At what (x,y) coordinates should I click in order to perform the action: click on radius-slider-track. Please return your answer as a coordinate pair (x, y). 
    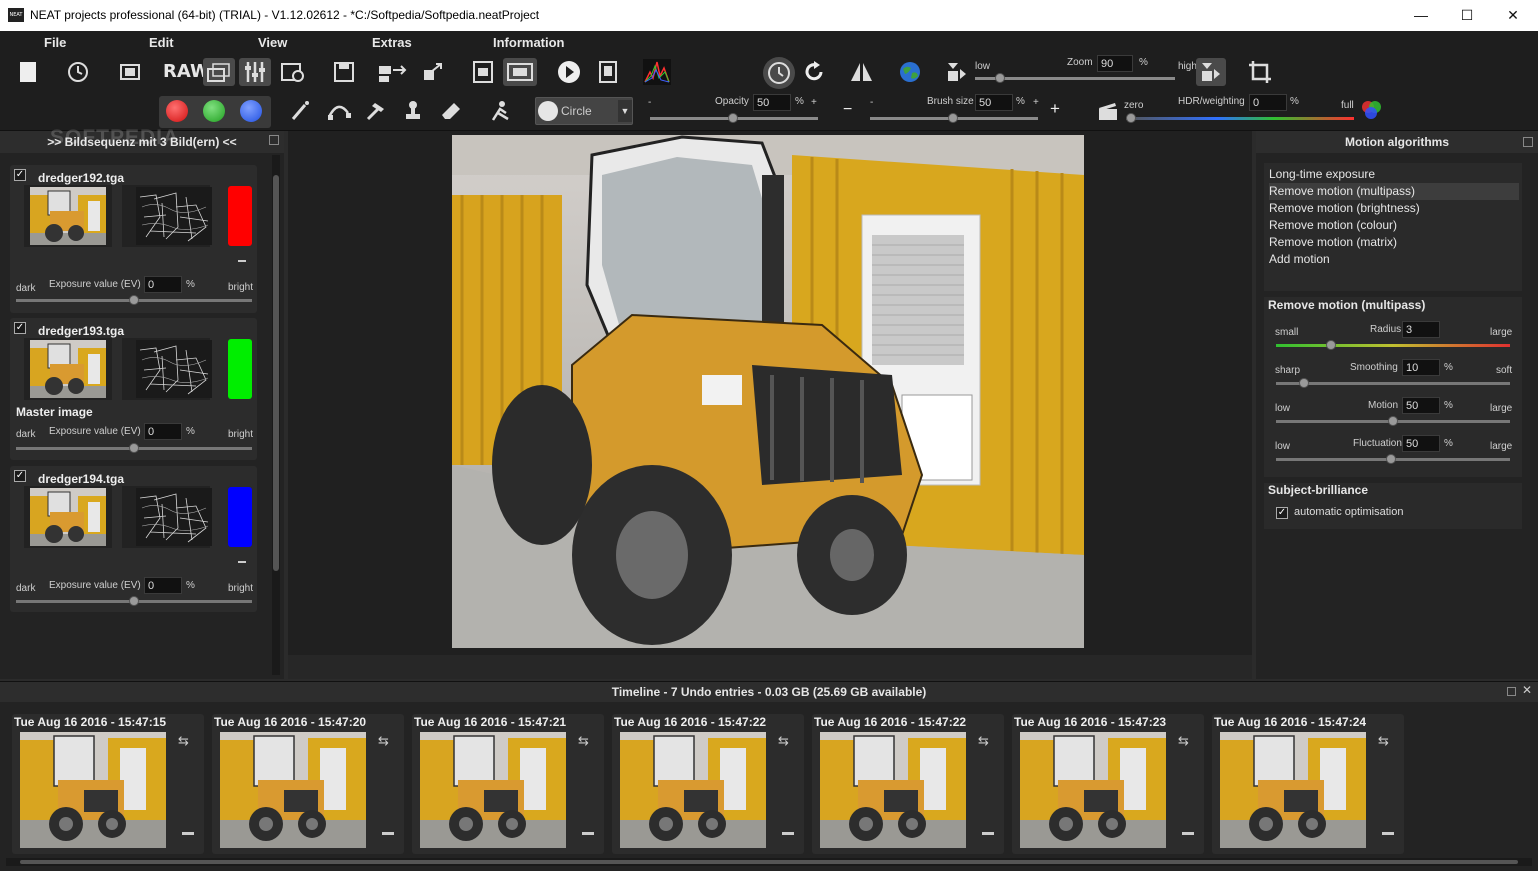
    Looking at the image, I should click on (1393, 345).